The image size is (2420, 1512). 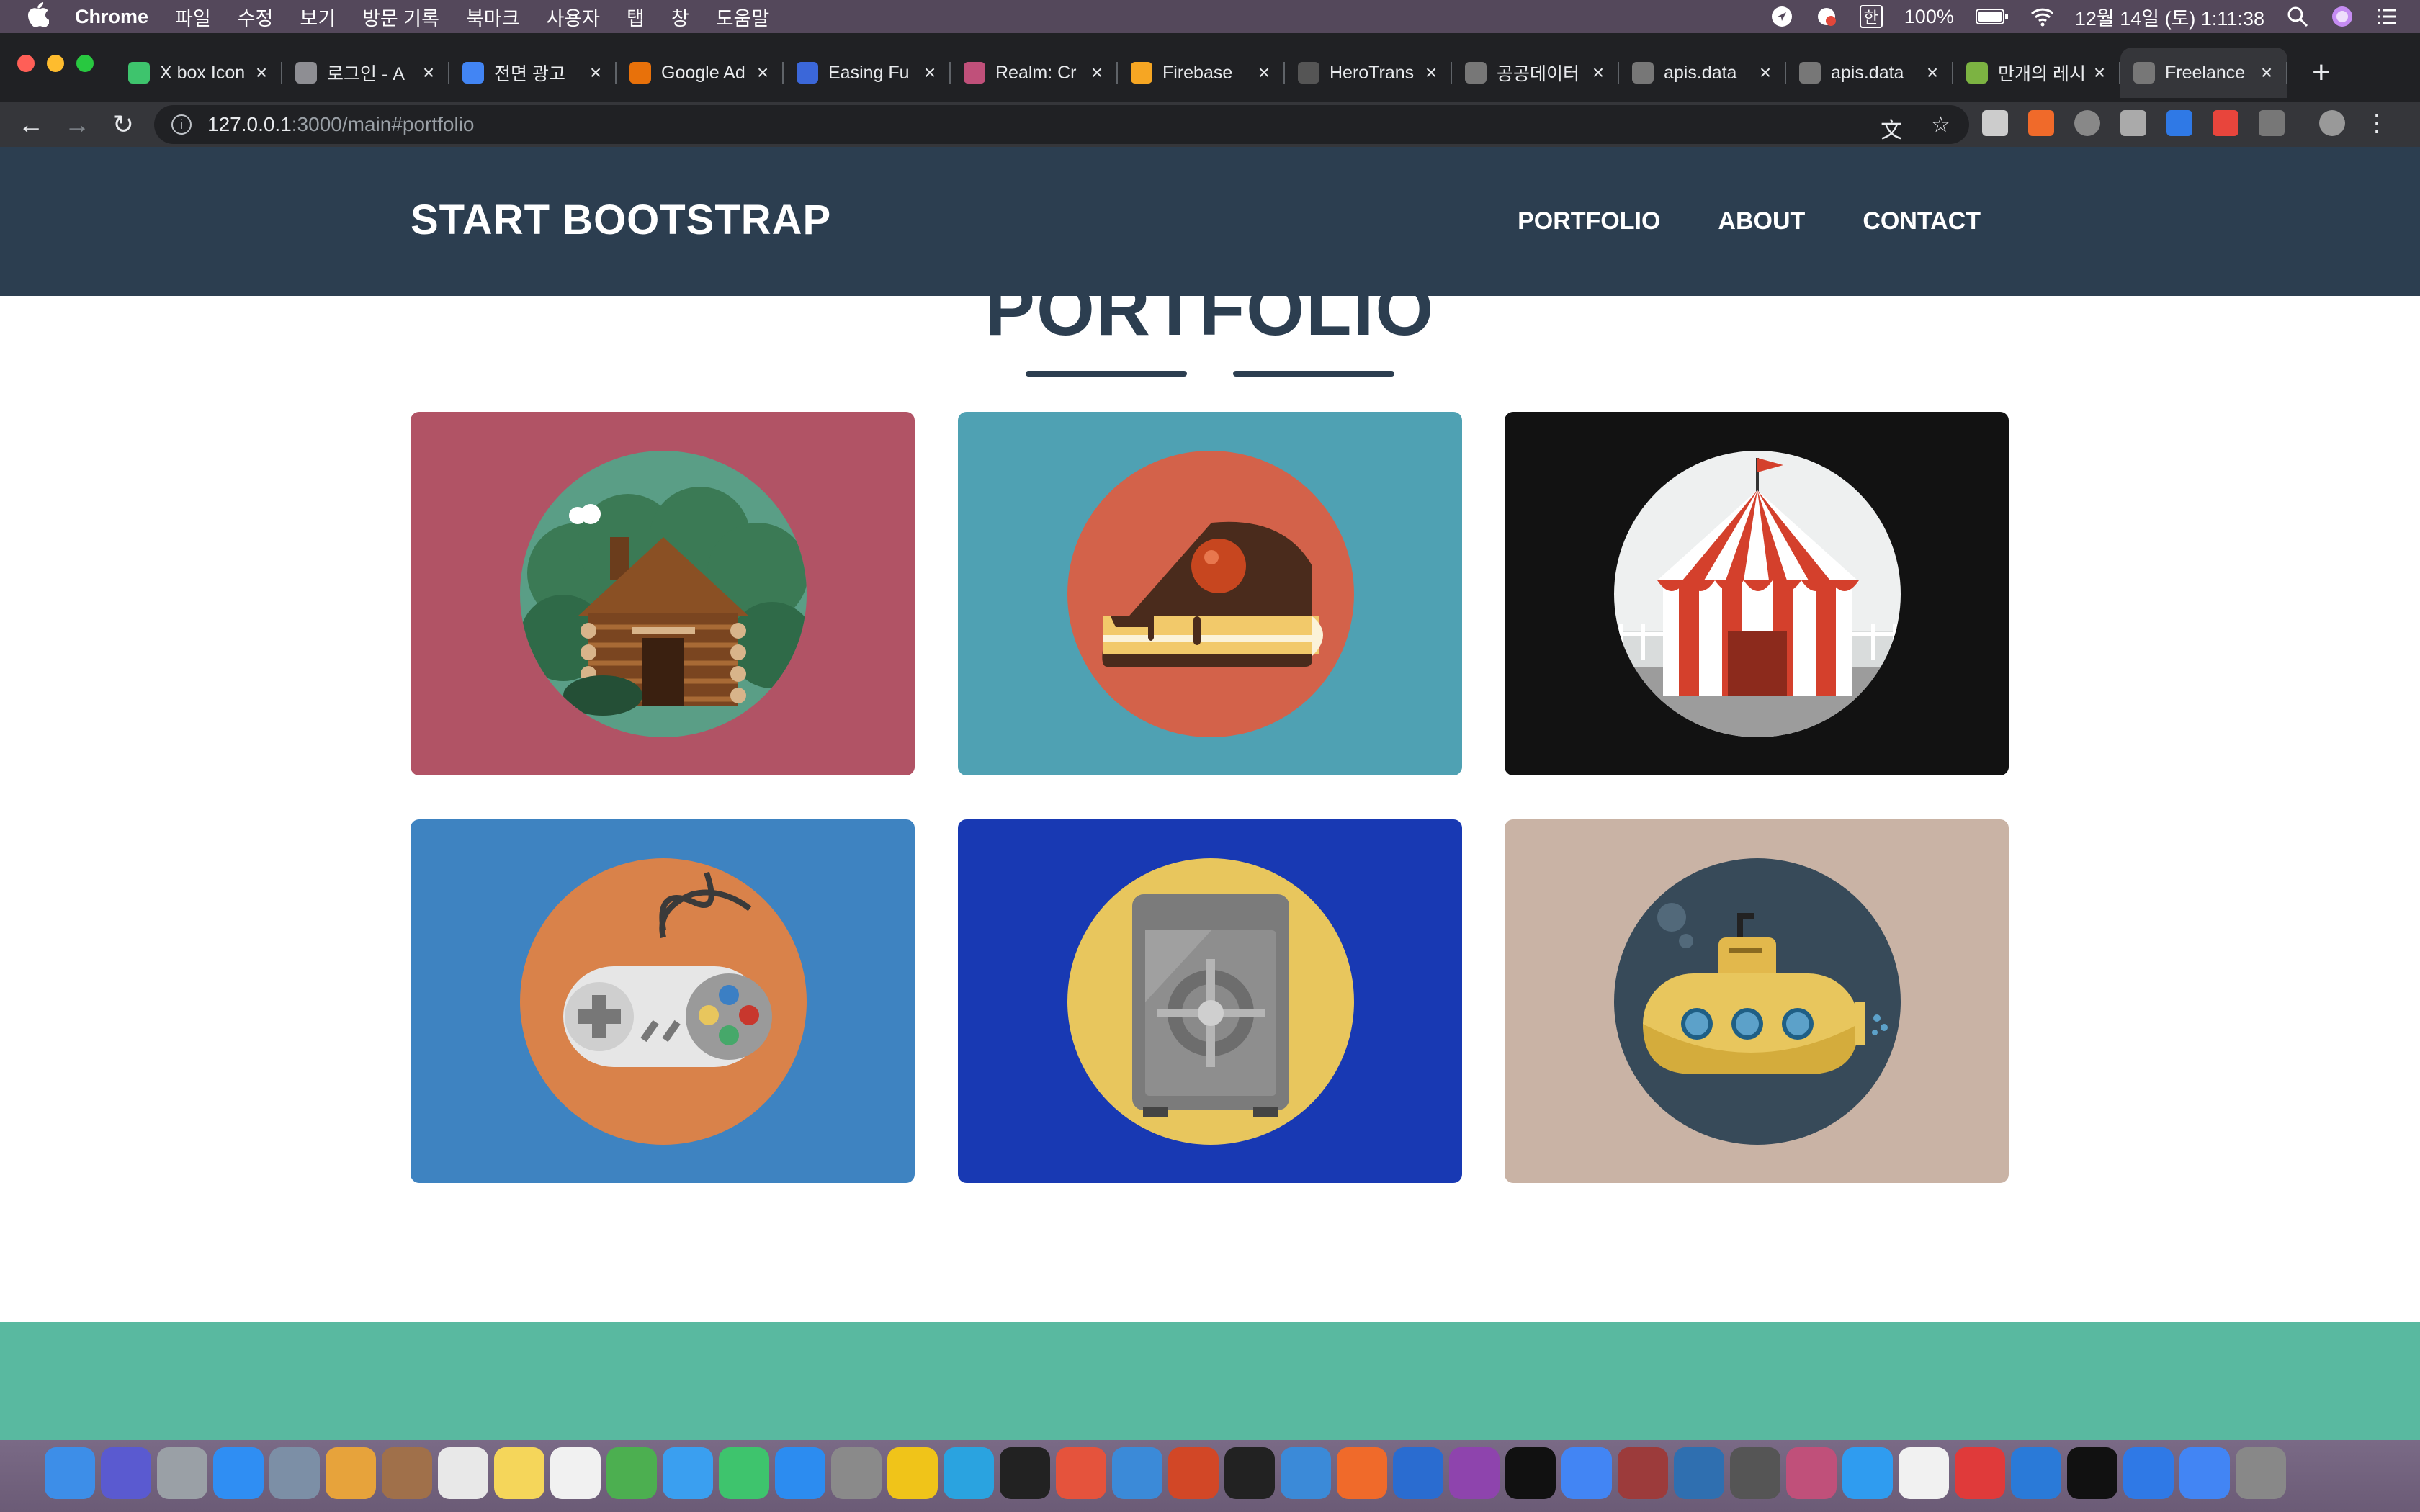 What do you see at coordinates (2297, 16) in the screenshot?
I see `spotlight-search-icon` at bounding box center [2297, 16].